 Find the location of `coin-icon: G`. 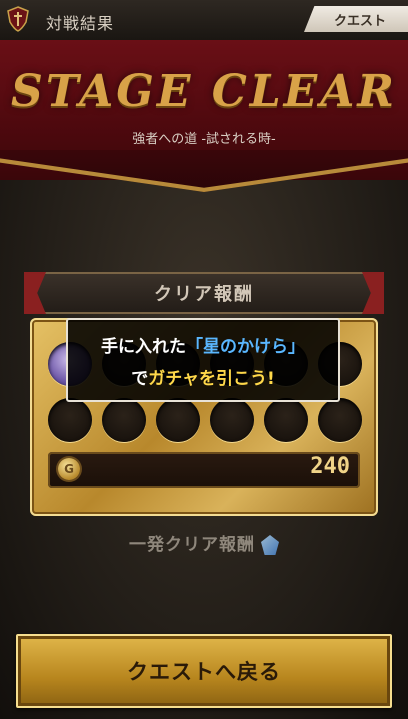

coin-icon: G is located at coordinates (69, 469).